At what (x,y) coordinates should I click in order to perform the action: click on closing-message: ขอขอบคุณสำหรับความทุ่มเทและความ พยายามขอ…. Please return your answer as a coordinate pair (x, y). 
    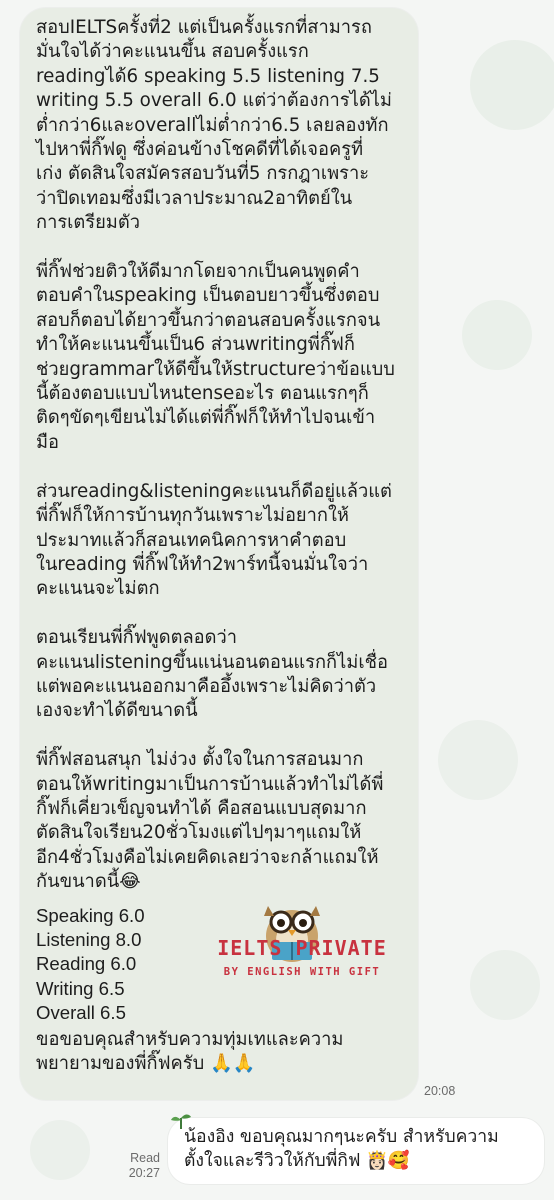
    Looking at the image, I should click on (190, 1052).